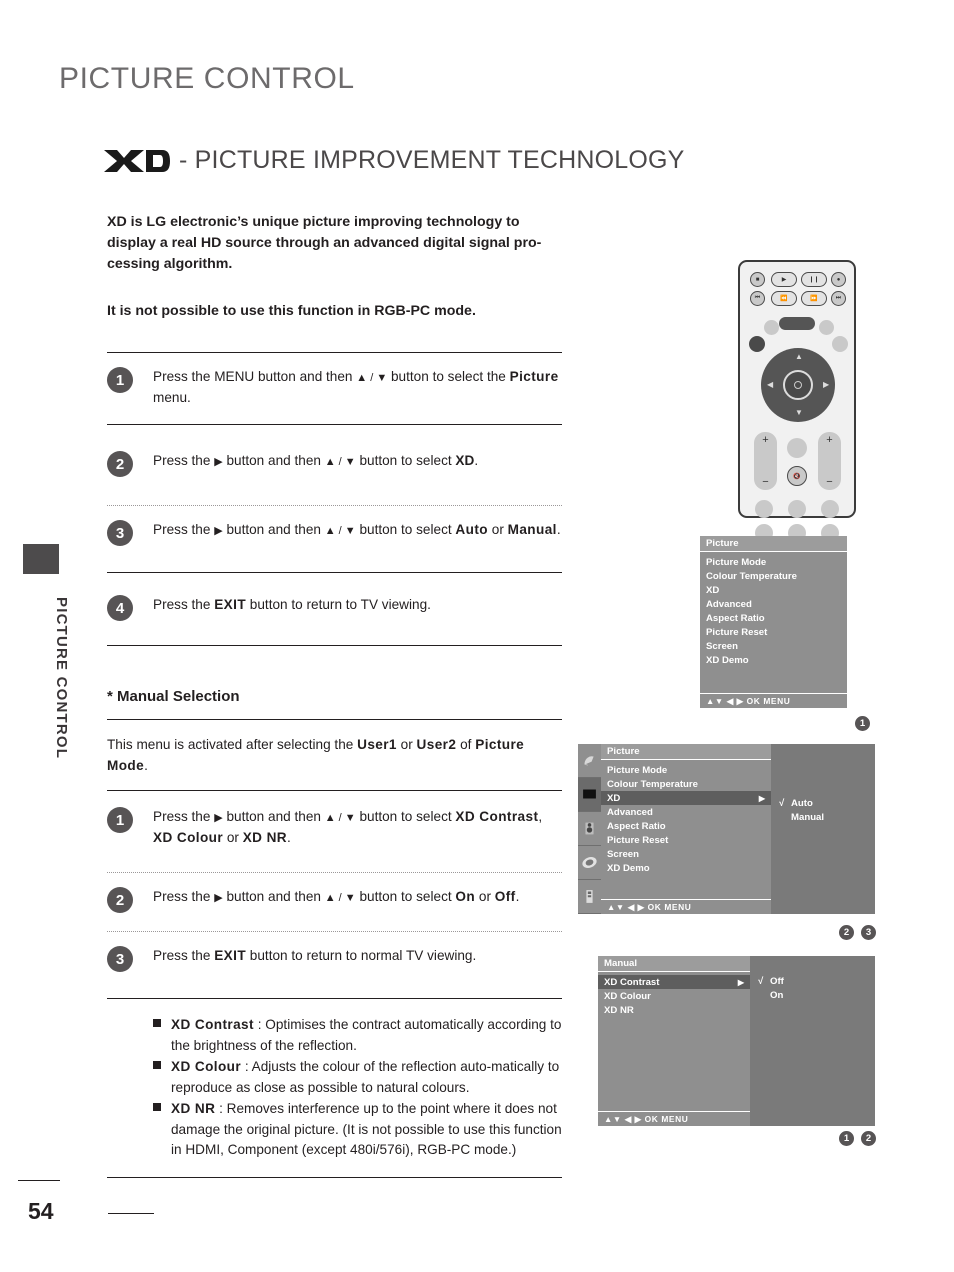 The image size is (954, 1272). What do you see at coordinates (797, 323) in the screenshot?
I see `remote-menu-bar-button` at bounding box center [797, 323].